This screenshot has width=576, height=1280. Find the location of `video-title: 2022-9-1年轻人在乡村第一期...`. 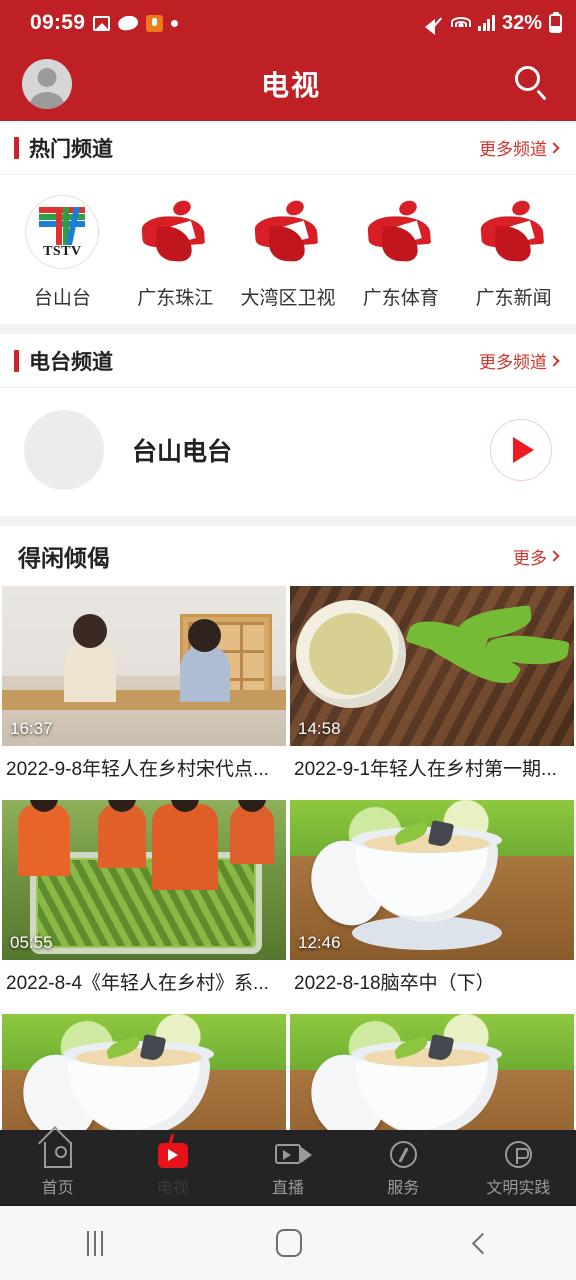

video-title: 2022-9-1年轻人在乡村第一期... is located at coordinates (425, 769).